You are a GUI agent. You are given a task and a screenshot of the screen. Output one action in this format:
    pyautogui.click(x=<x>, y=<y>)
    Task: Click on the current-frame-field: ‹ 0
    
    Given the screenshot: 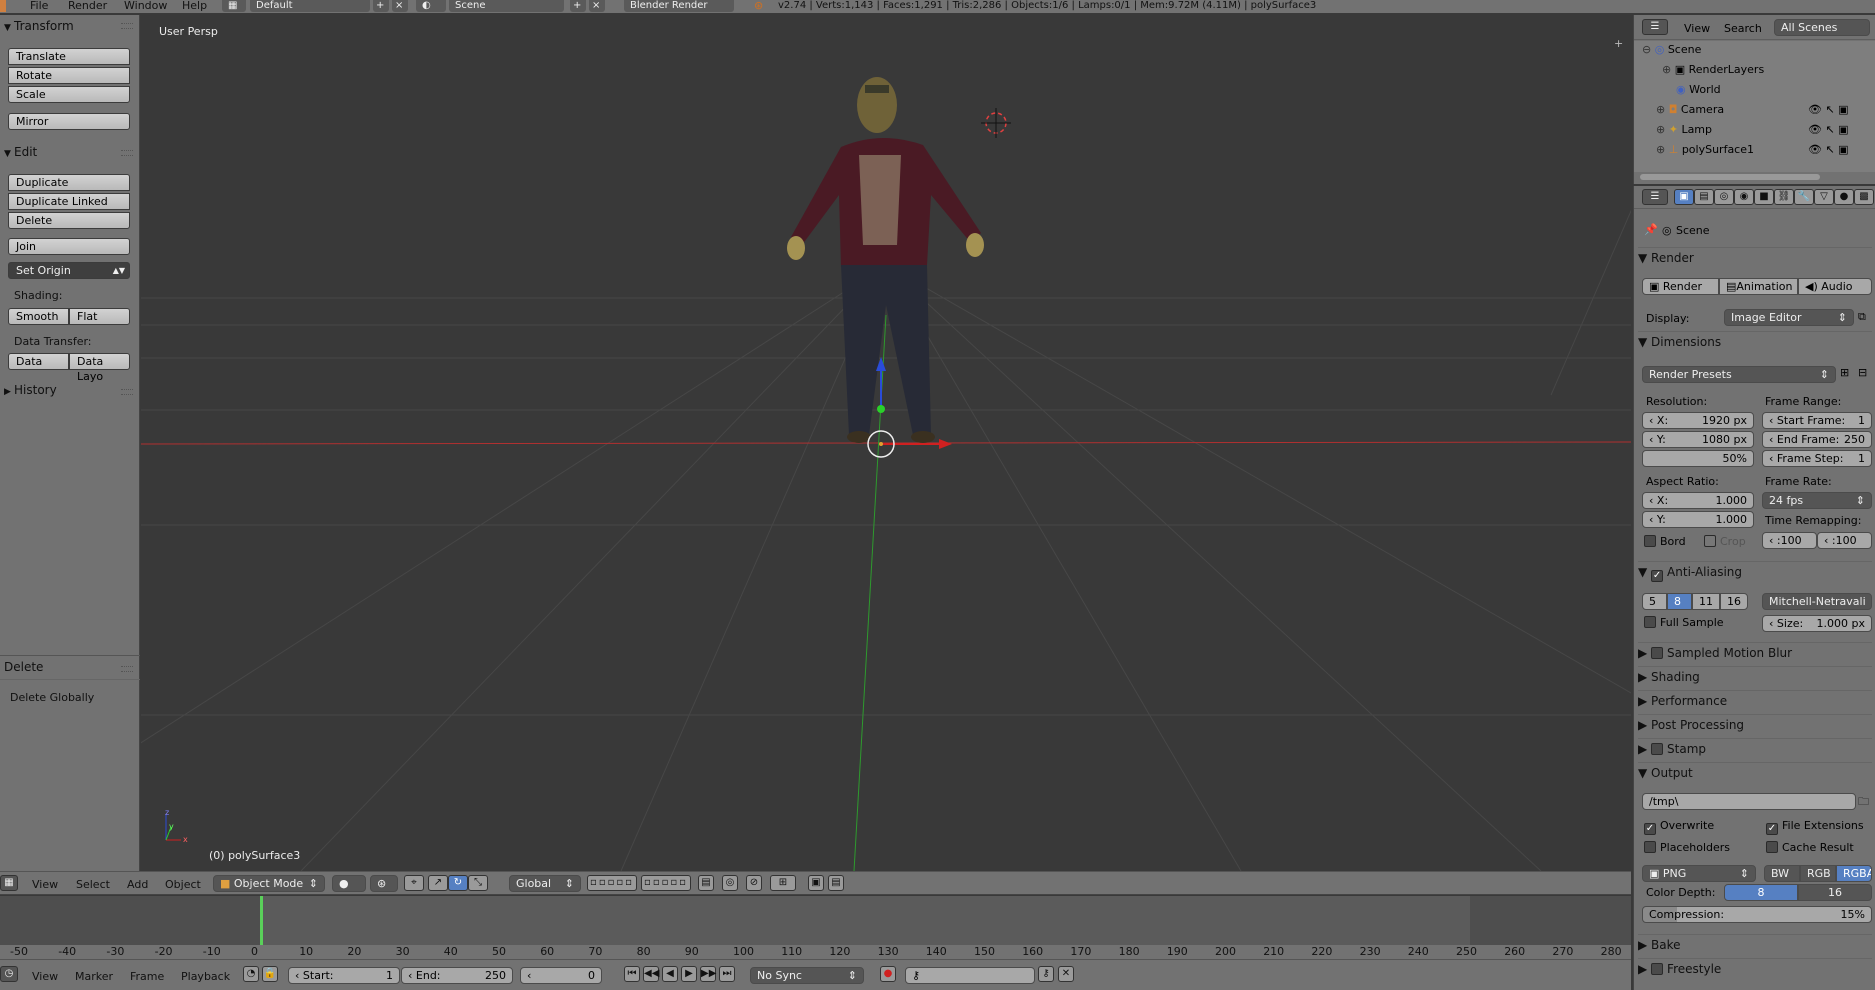 What is the action you would take?
    pyautogui.click(x=561, y=975)
    